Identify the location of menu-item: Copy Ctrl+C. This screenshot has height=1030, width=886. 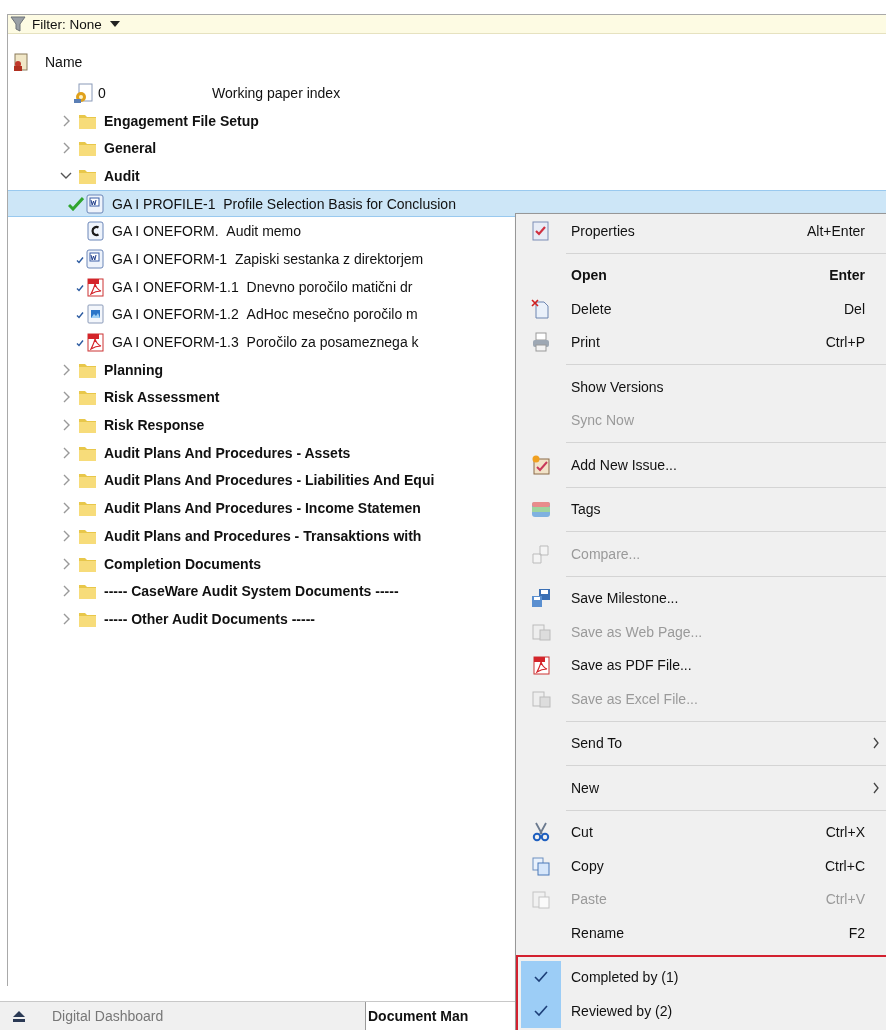
(701, 866).